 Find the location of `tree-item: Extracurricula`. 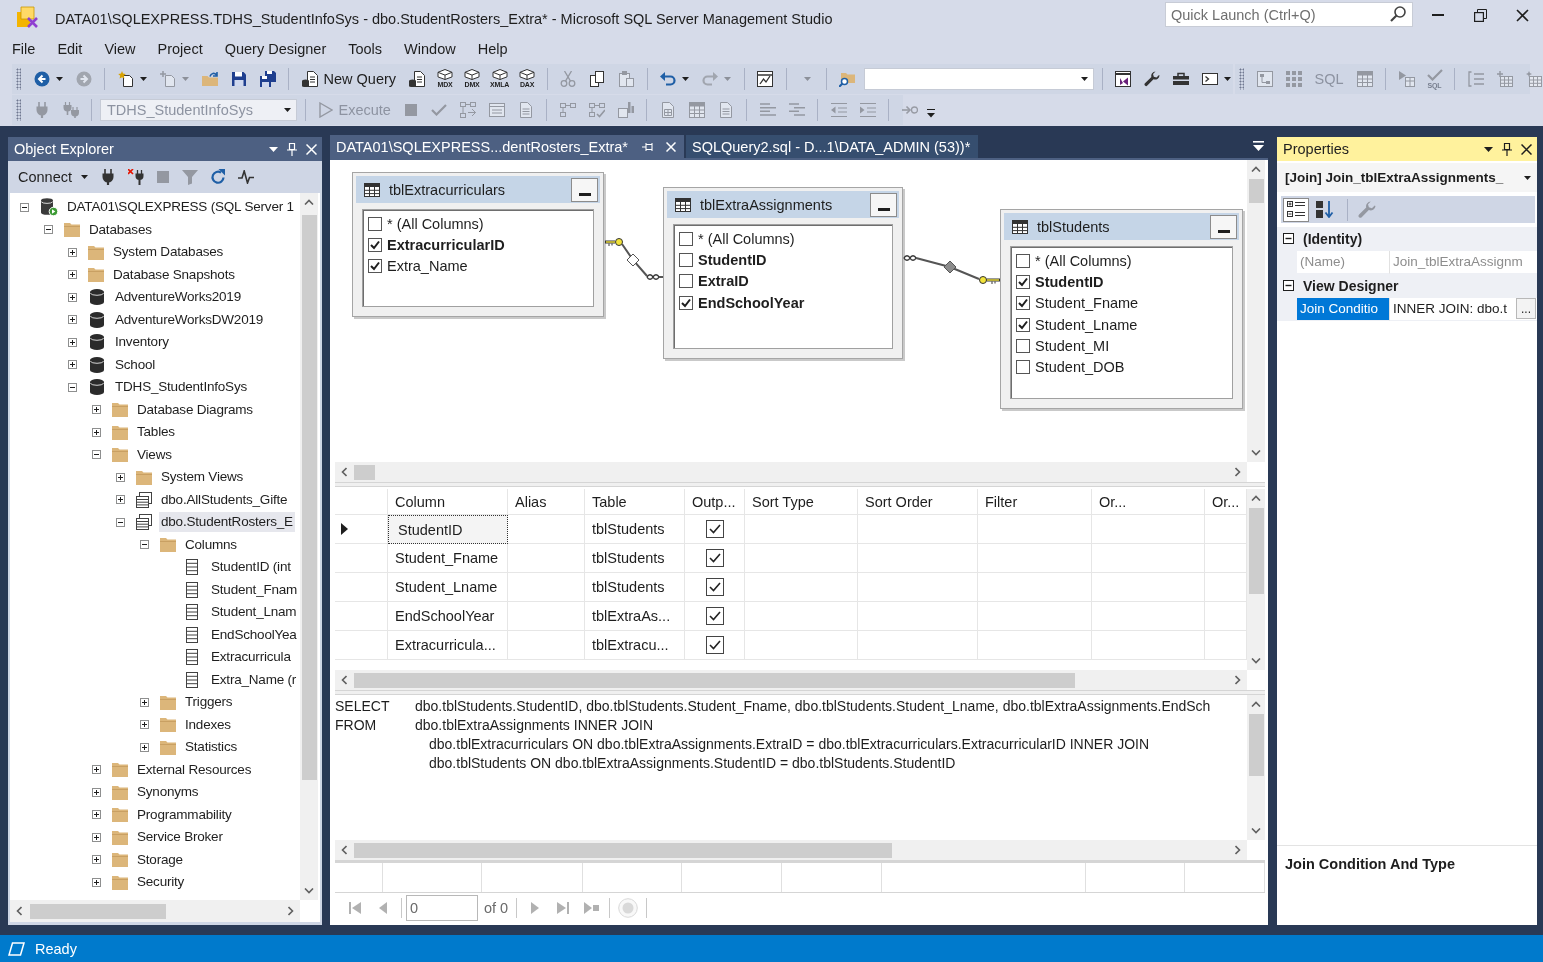

tree-item: Extracurricula is located at coordinates (155, 657).